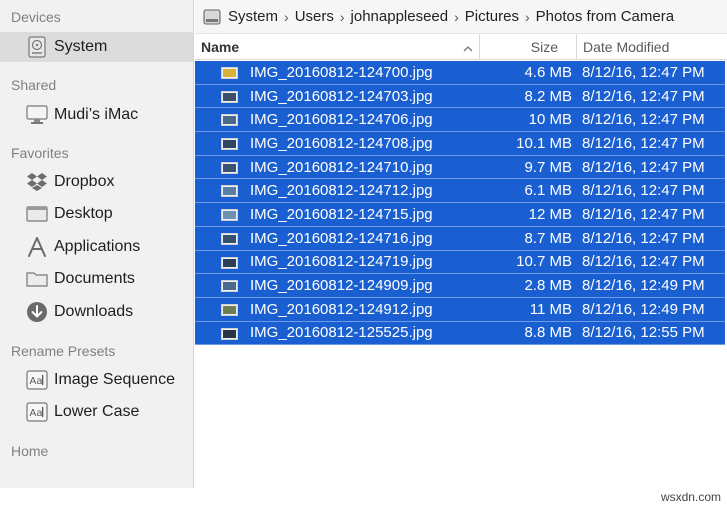 The image size is (727, 506). I want to click on sidebar-item-label: Lower Case, so click(97, 411).